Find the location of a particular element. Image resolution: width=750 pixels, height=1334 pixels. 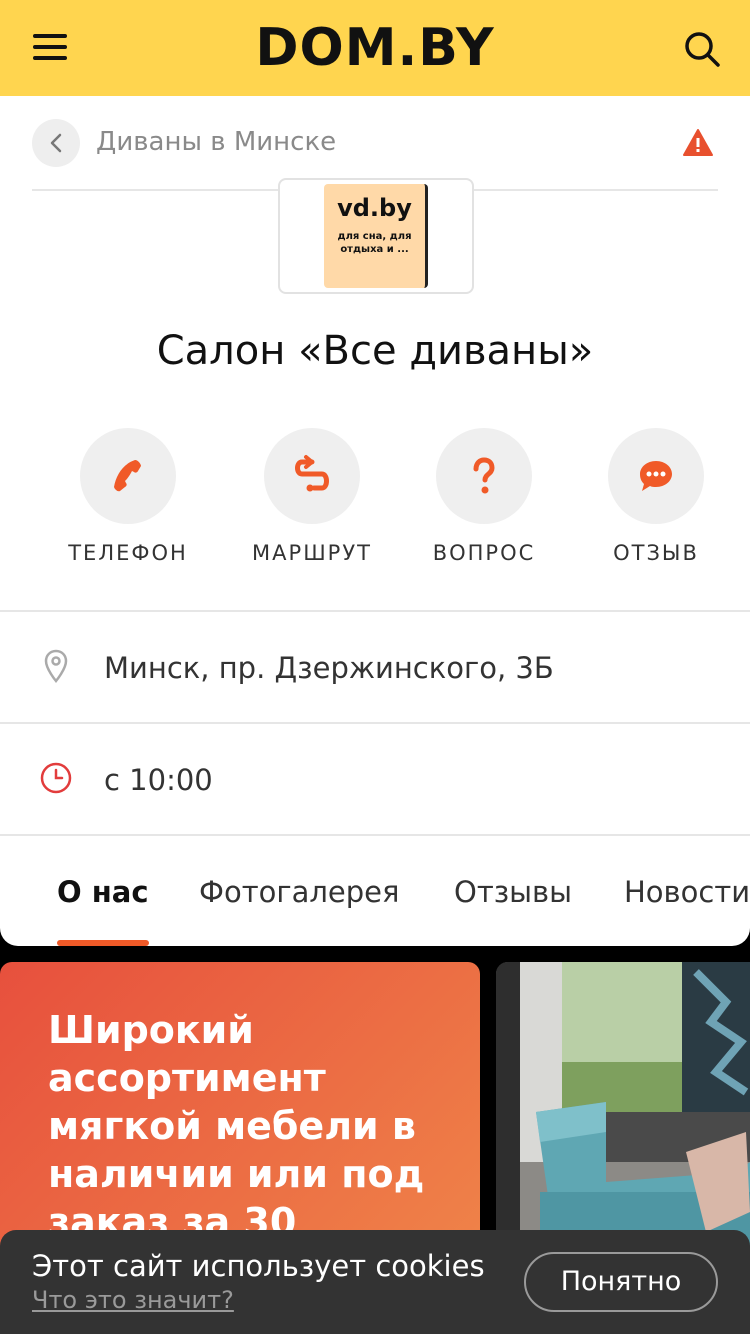

back-button is located at coordinates (56, 143).